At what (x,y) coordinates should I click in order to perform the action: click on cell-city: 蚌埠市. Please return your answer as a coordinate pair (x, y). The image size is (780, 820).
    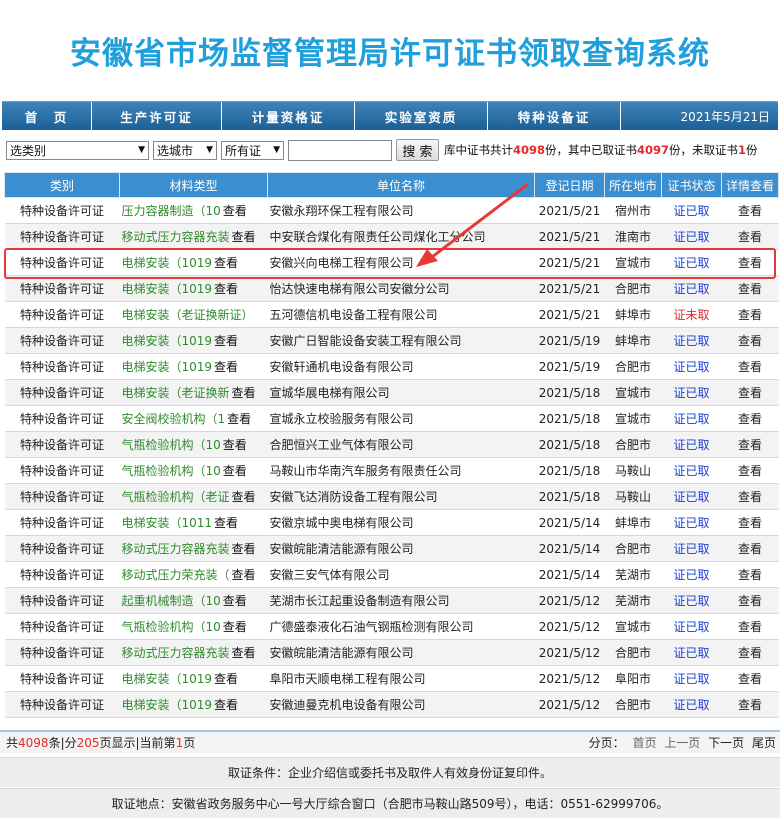
    Looking at the image, I should click on (633, 522).